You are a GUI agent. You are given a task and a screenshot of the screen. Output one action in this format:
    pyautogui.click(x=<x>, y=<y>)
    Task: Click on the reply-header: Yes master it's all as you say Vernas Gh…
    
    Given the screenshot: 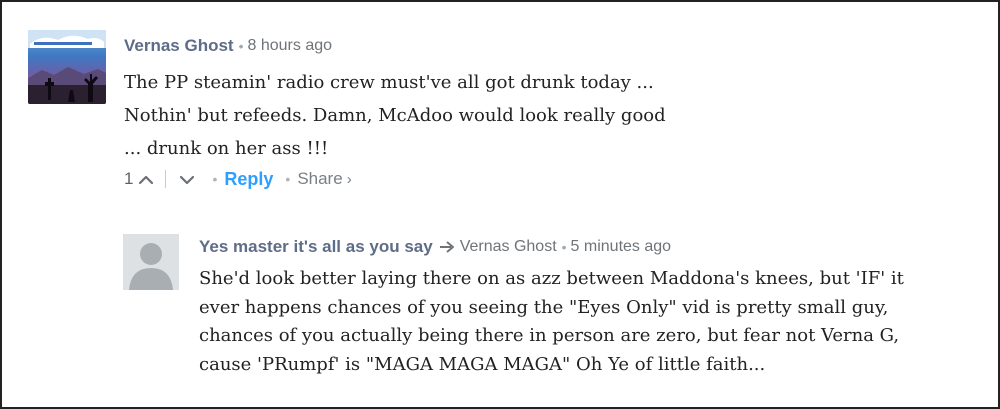 What is the action you would take?
    pyautogui.click(x=435, y=247)
    